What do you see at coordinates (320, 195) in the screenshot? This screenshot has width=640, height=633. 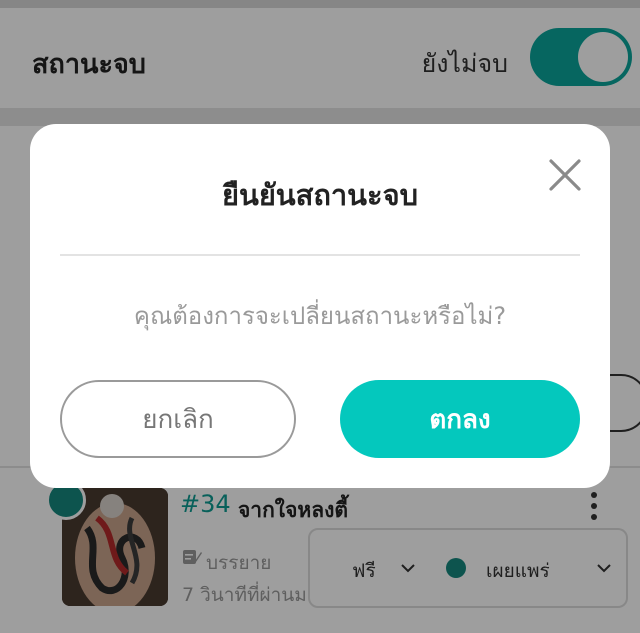 I see `dialog-title: ยืนยันสถานะจบ` at bounding box center [320, 195].